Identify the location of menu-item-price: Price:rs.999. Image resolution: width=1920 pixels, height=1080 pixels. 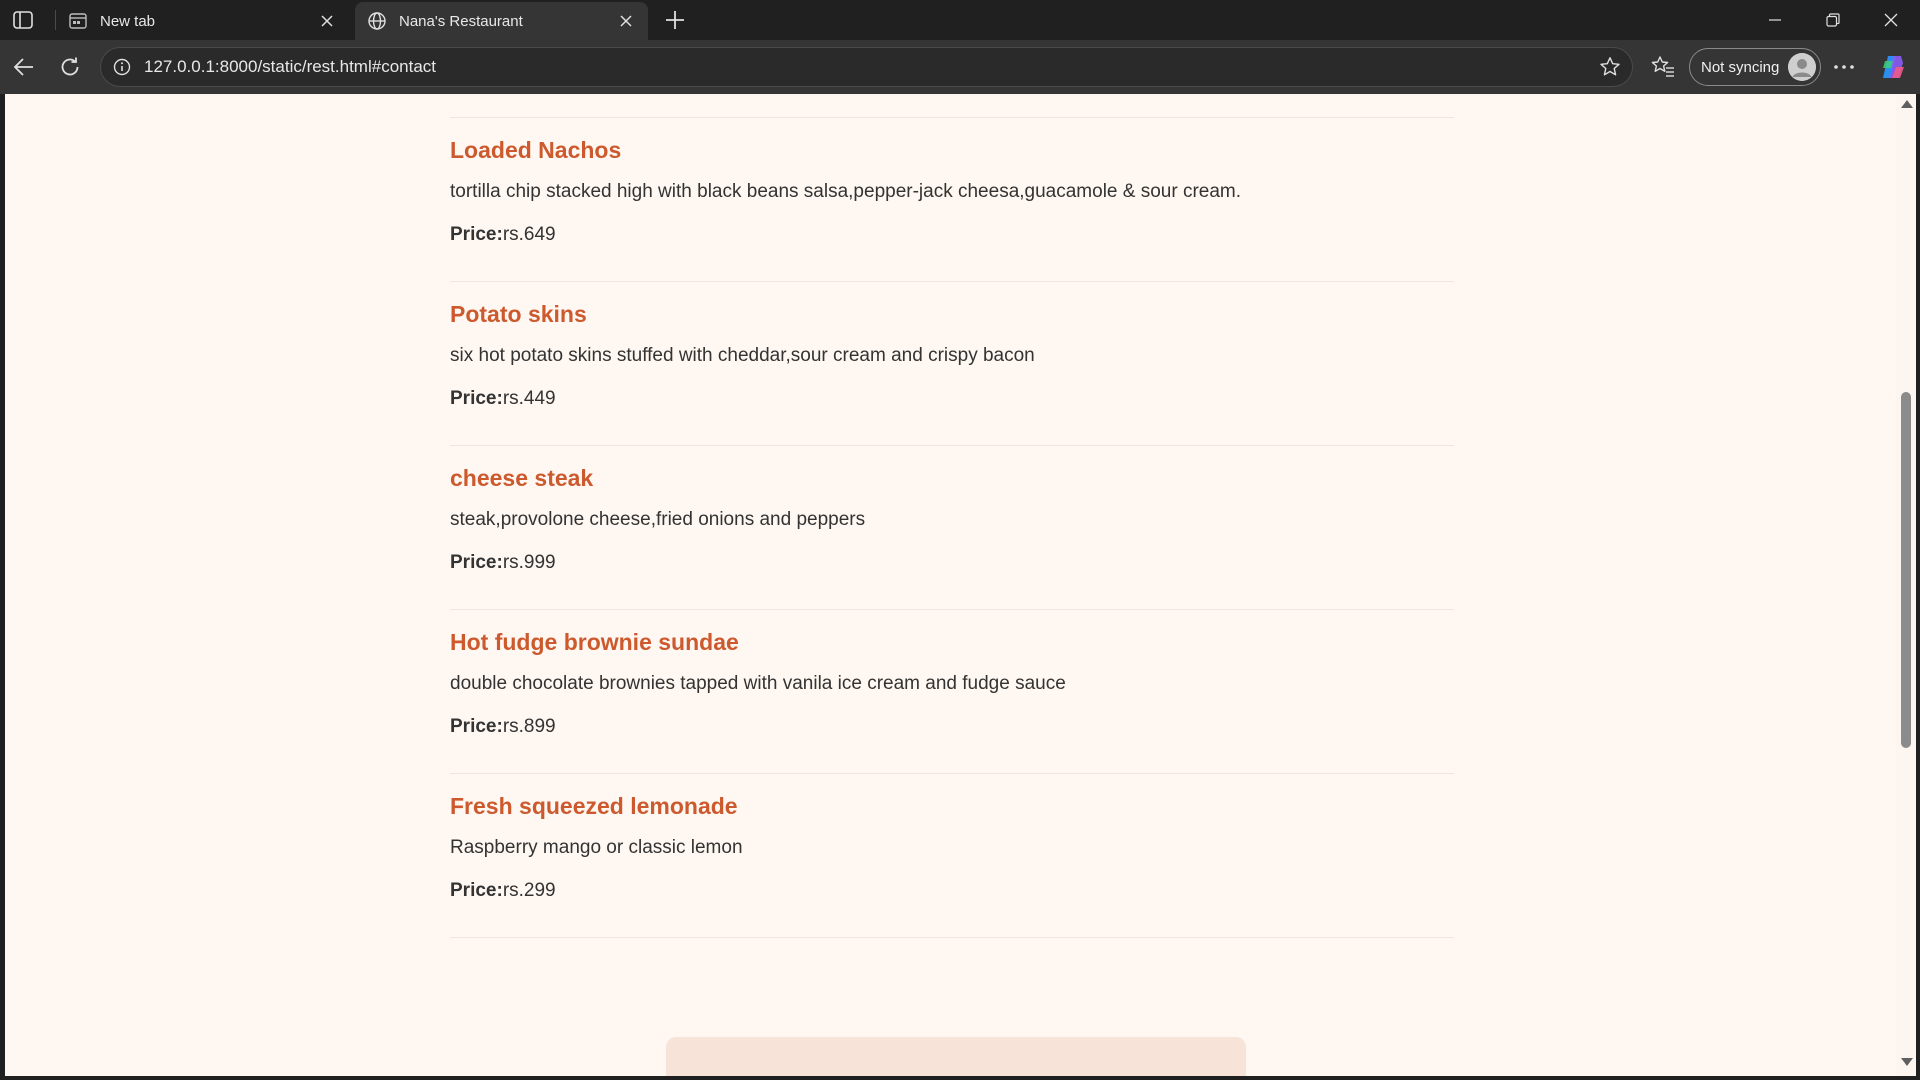
(952, 563).